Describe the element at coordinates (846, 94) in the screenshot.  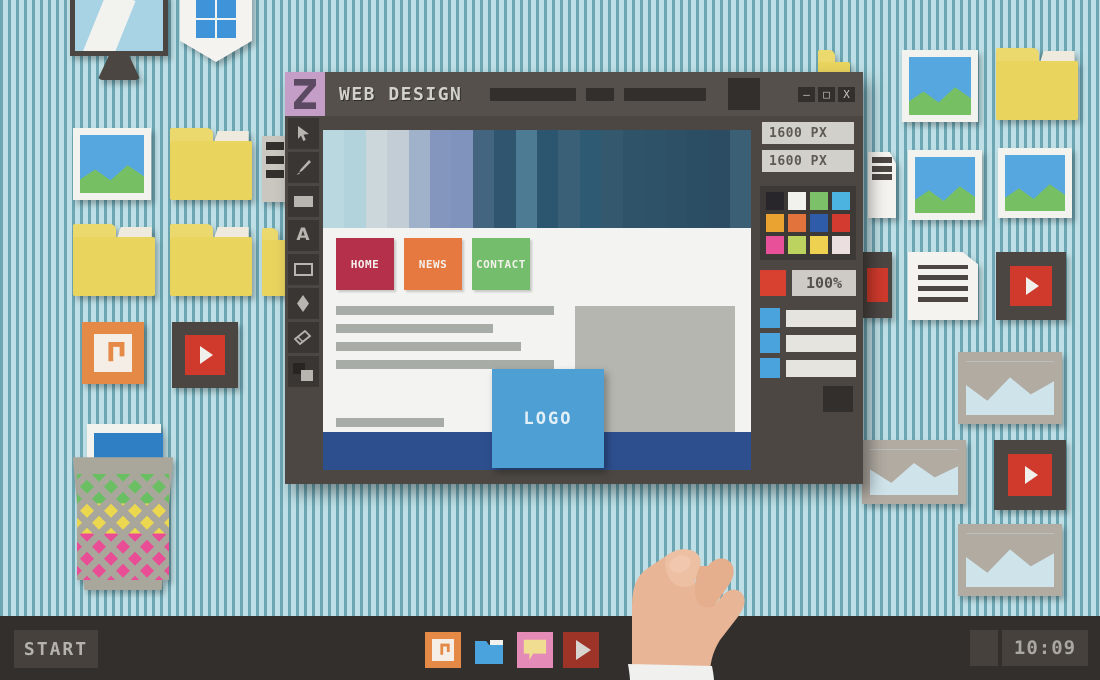
I see `close-button: X` at that location.